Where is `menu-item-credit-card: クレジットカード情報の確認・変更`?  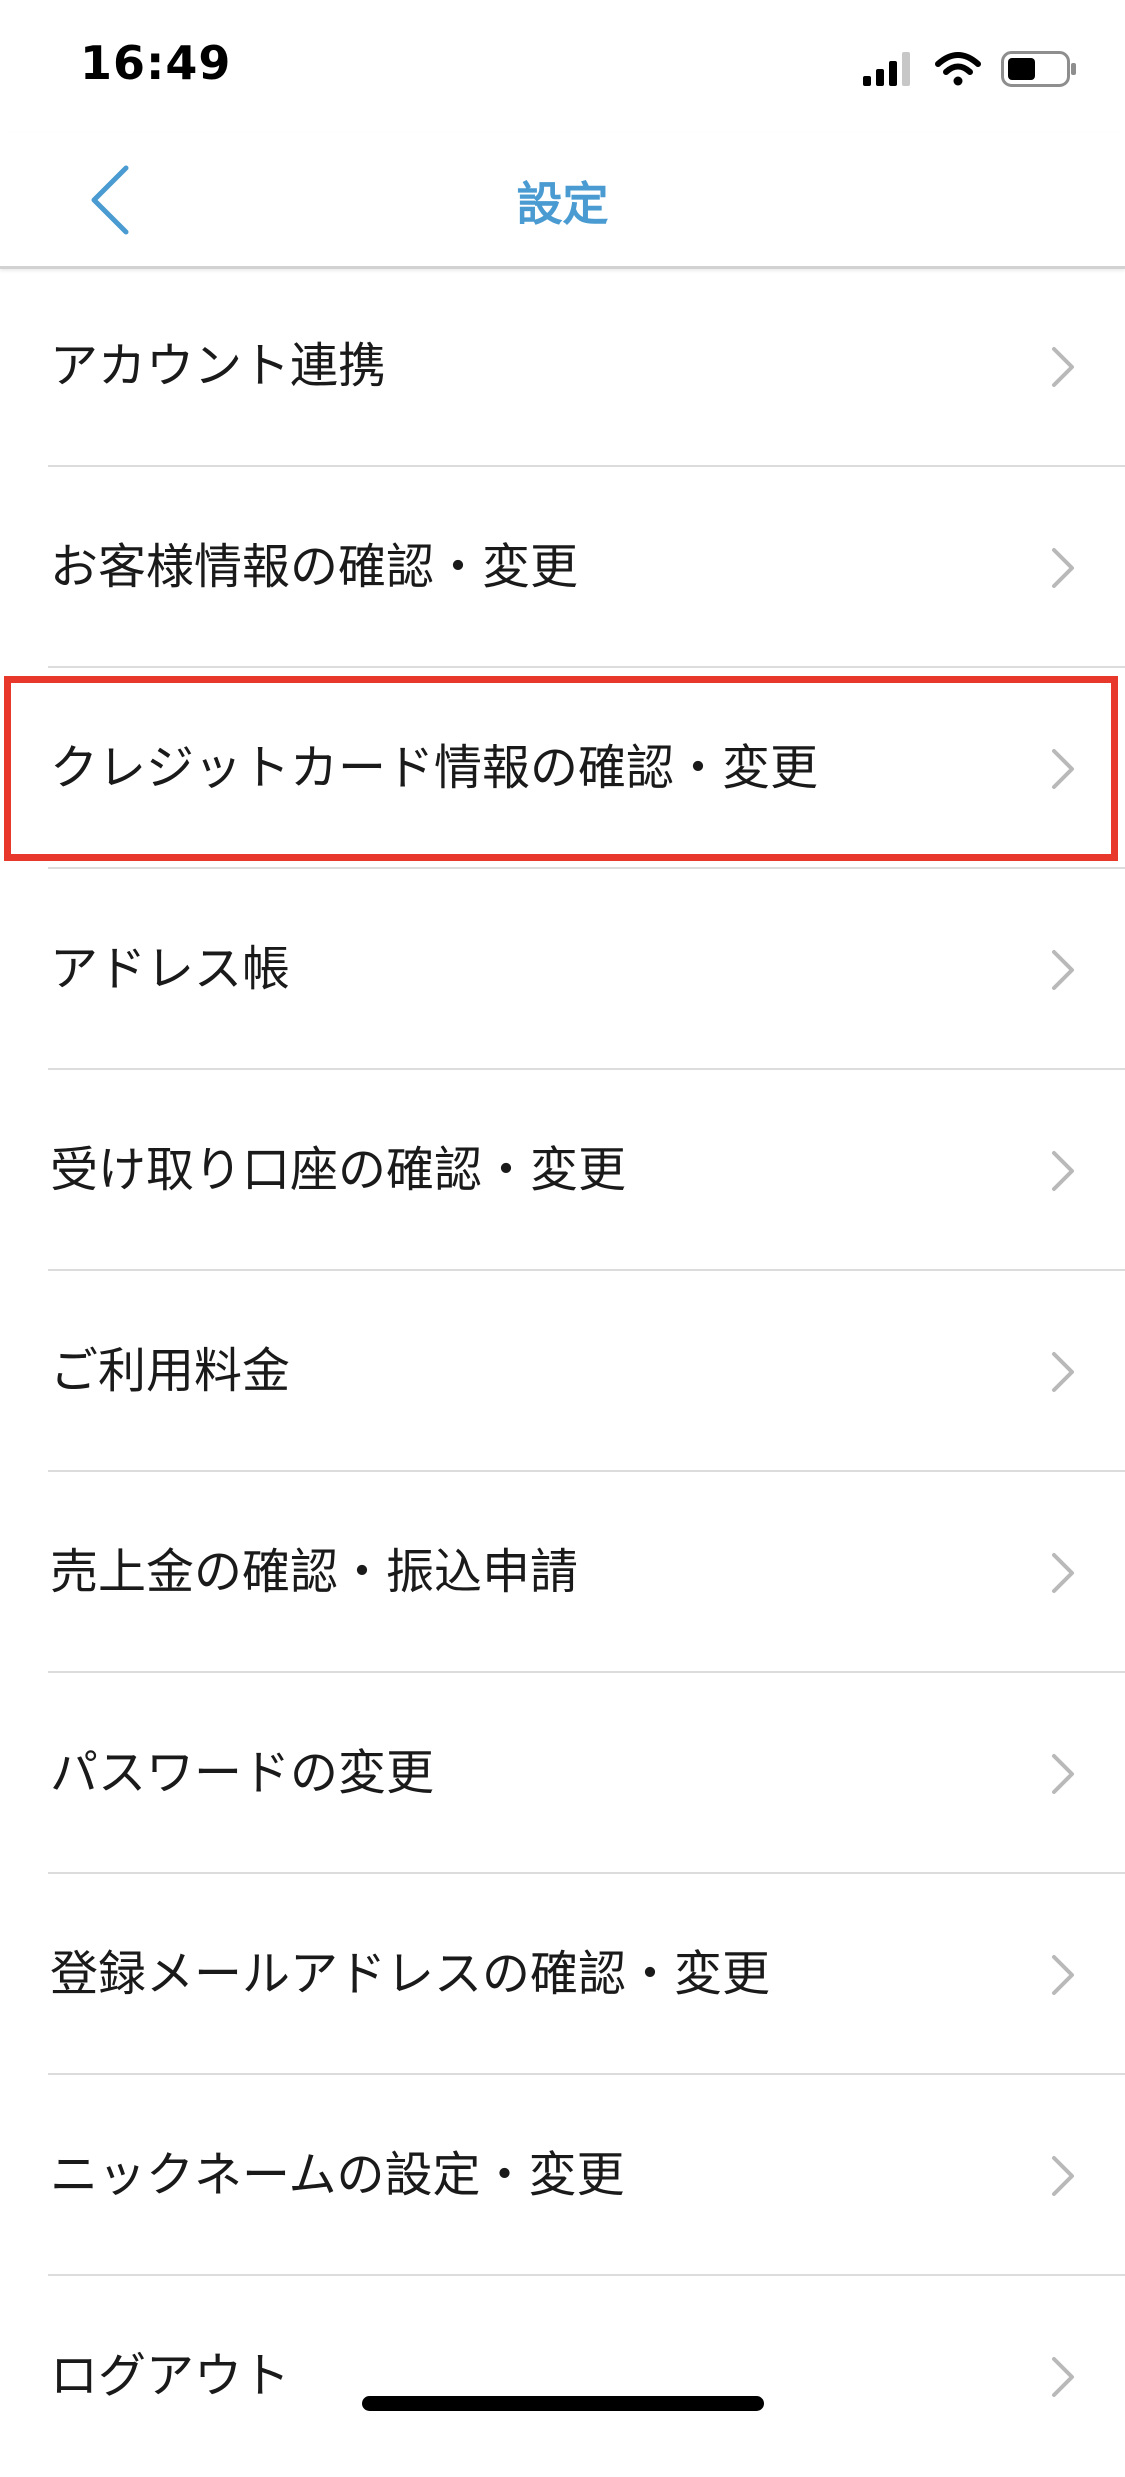 menu-item-credit-card: クレジットカード情報の確認・変更 is located at coordinates (562, 768).